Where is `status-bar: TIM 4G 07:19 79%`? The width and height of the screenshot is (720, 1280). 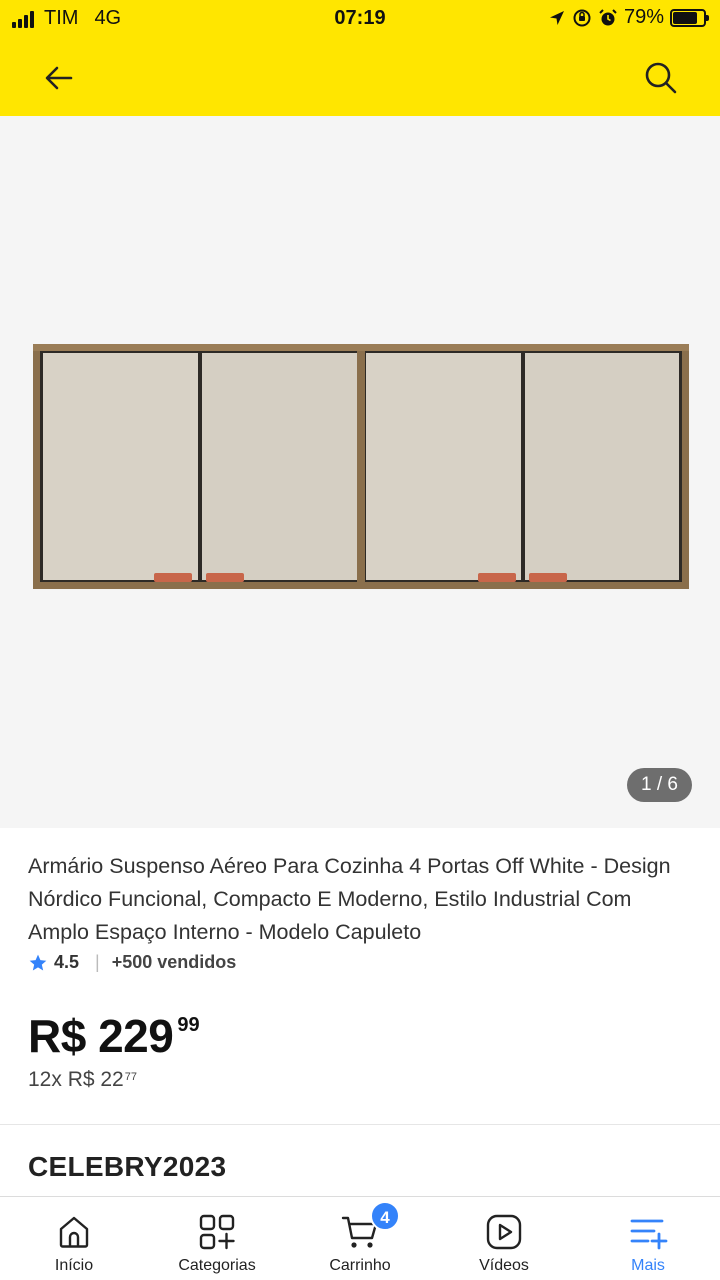
status-bar: TIM 4G 07:19 79% is located at coordinates (360, 19).